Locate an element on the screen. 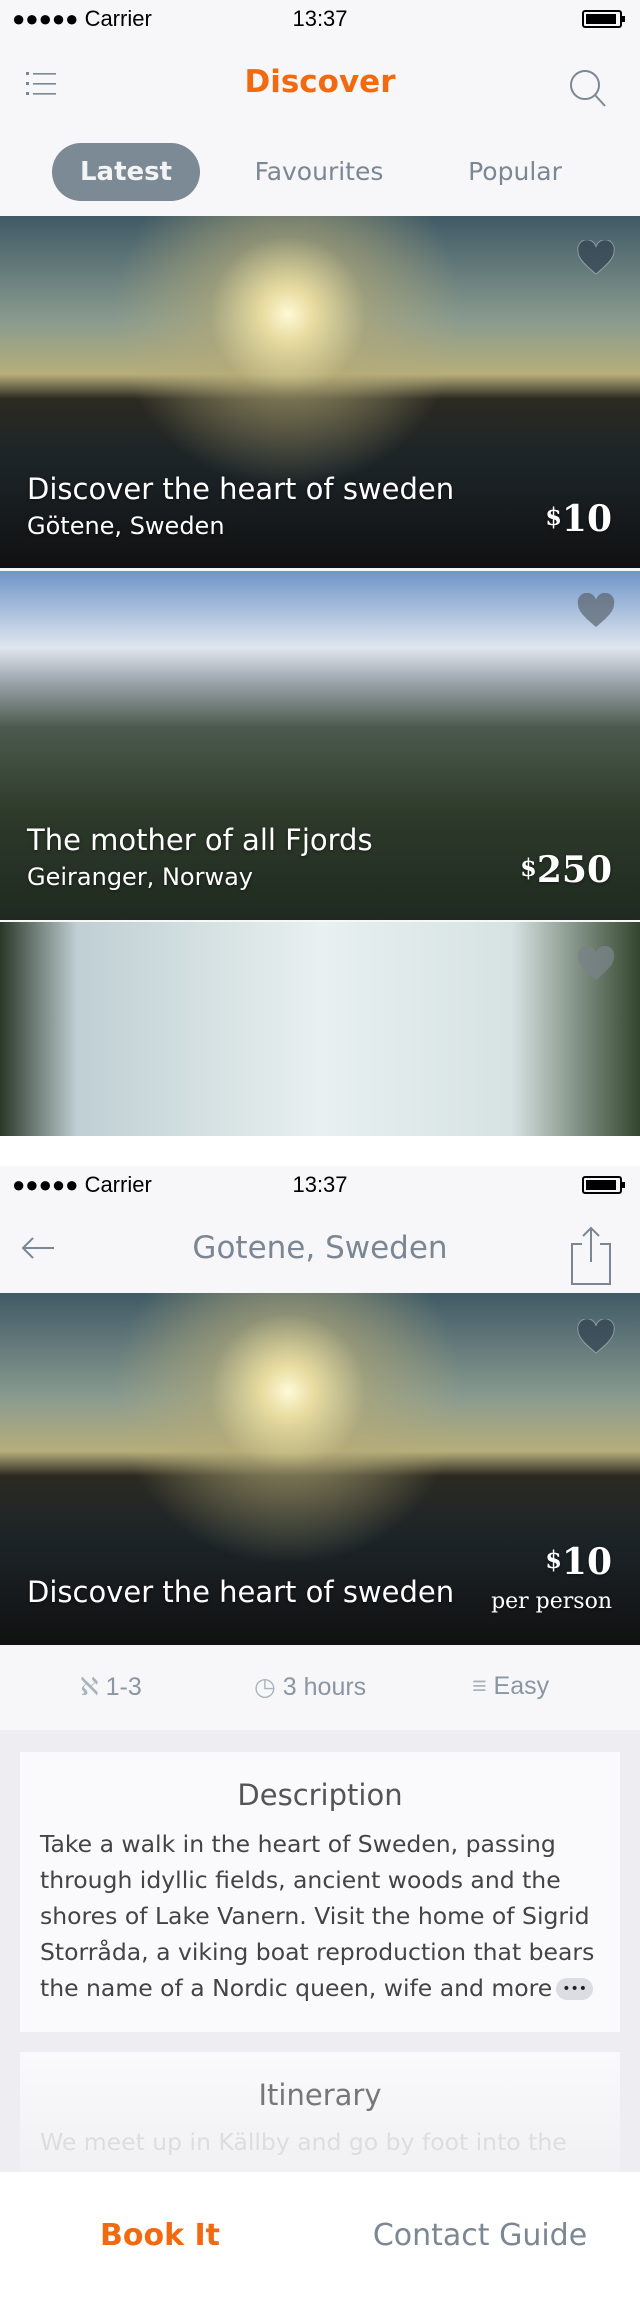  tab-favourites: Favourites is located at coordinates (319, 171).